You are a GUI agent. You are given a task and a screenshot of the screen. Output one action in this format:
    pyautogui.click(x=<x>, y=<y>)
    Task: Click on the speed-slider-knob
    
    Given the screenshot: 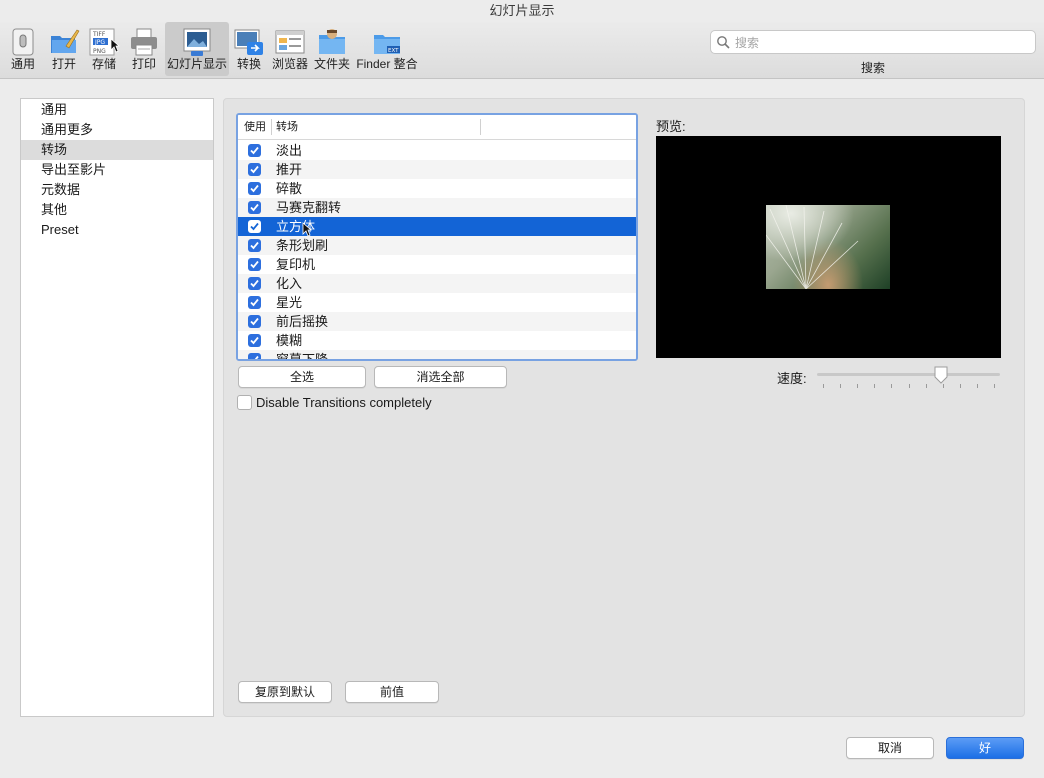 What is the action you would take?
    pyautogui.click(x=941, y=375)
    